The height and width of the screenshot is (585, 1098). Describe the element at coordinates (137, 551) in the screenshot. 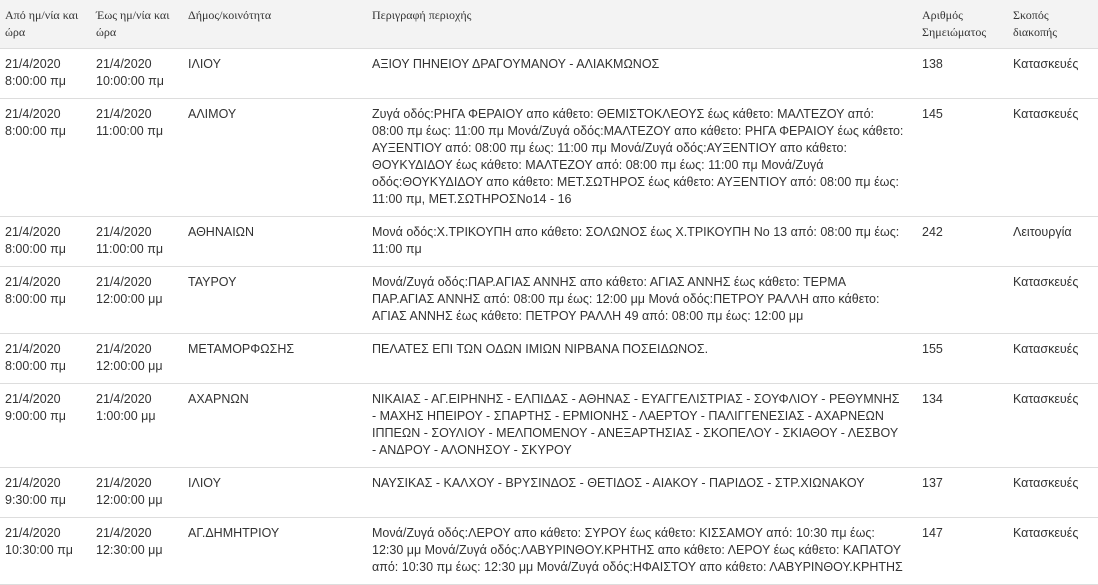

I see `cell-to: 21/4/2020 12:30:00 μμ` at that location.